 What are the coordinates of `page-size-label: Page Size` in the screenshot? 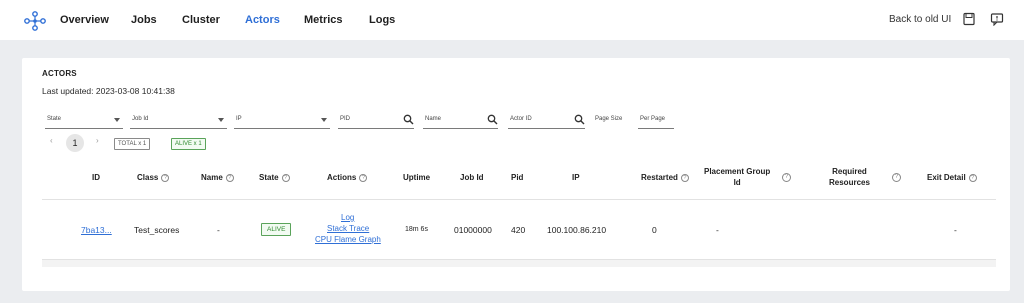 It's located at (609, 119).